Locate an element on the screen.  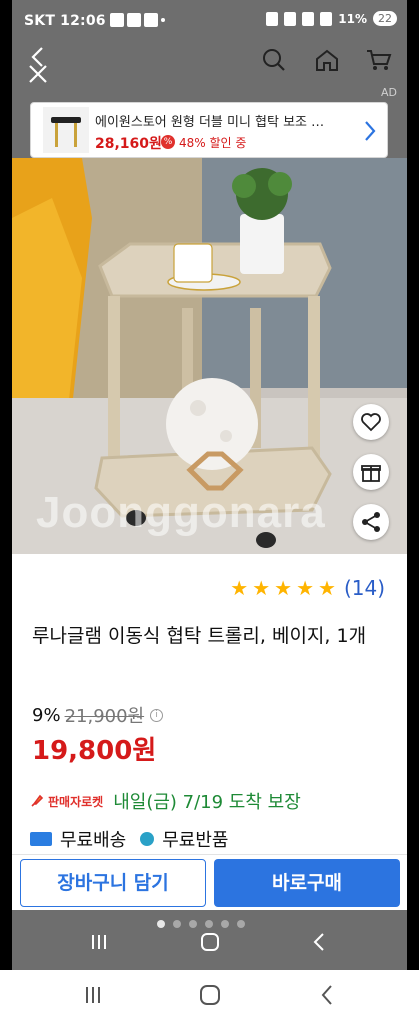
notification-count: 22 is located at coordinates (385, 18).